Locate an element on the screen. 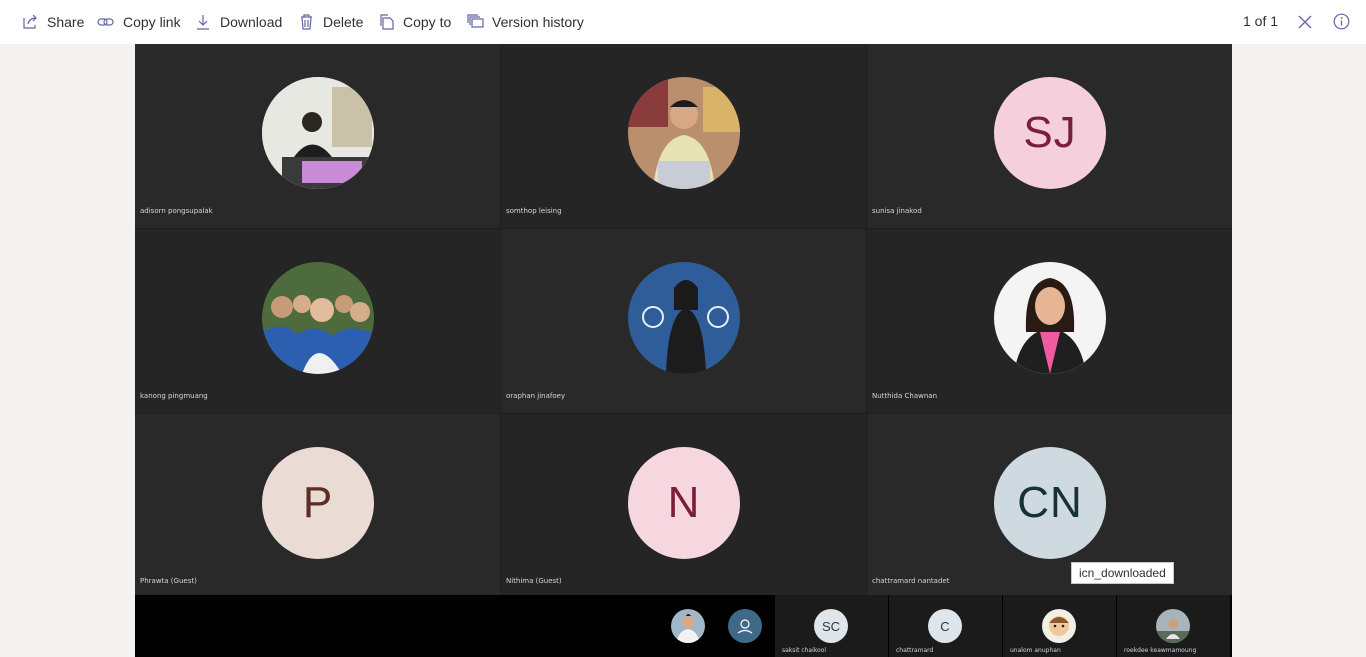 The height and width of the screenshot is (657, 1366). participant-tile: somthop leising is located at coordinates (683, 136).